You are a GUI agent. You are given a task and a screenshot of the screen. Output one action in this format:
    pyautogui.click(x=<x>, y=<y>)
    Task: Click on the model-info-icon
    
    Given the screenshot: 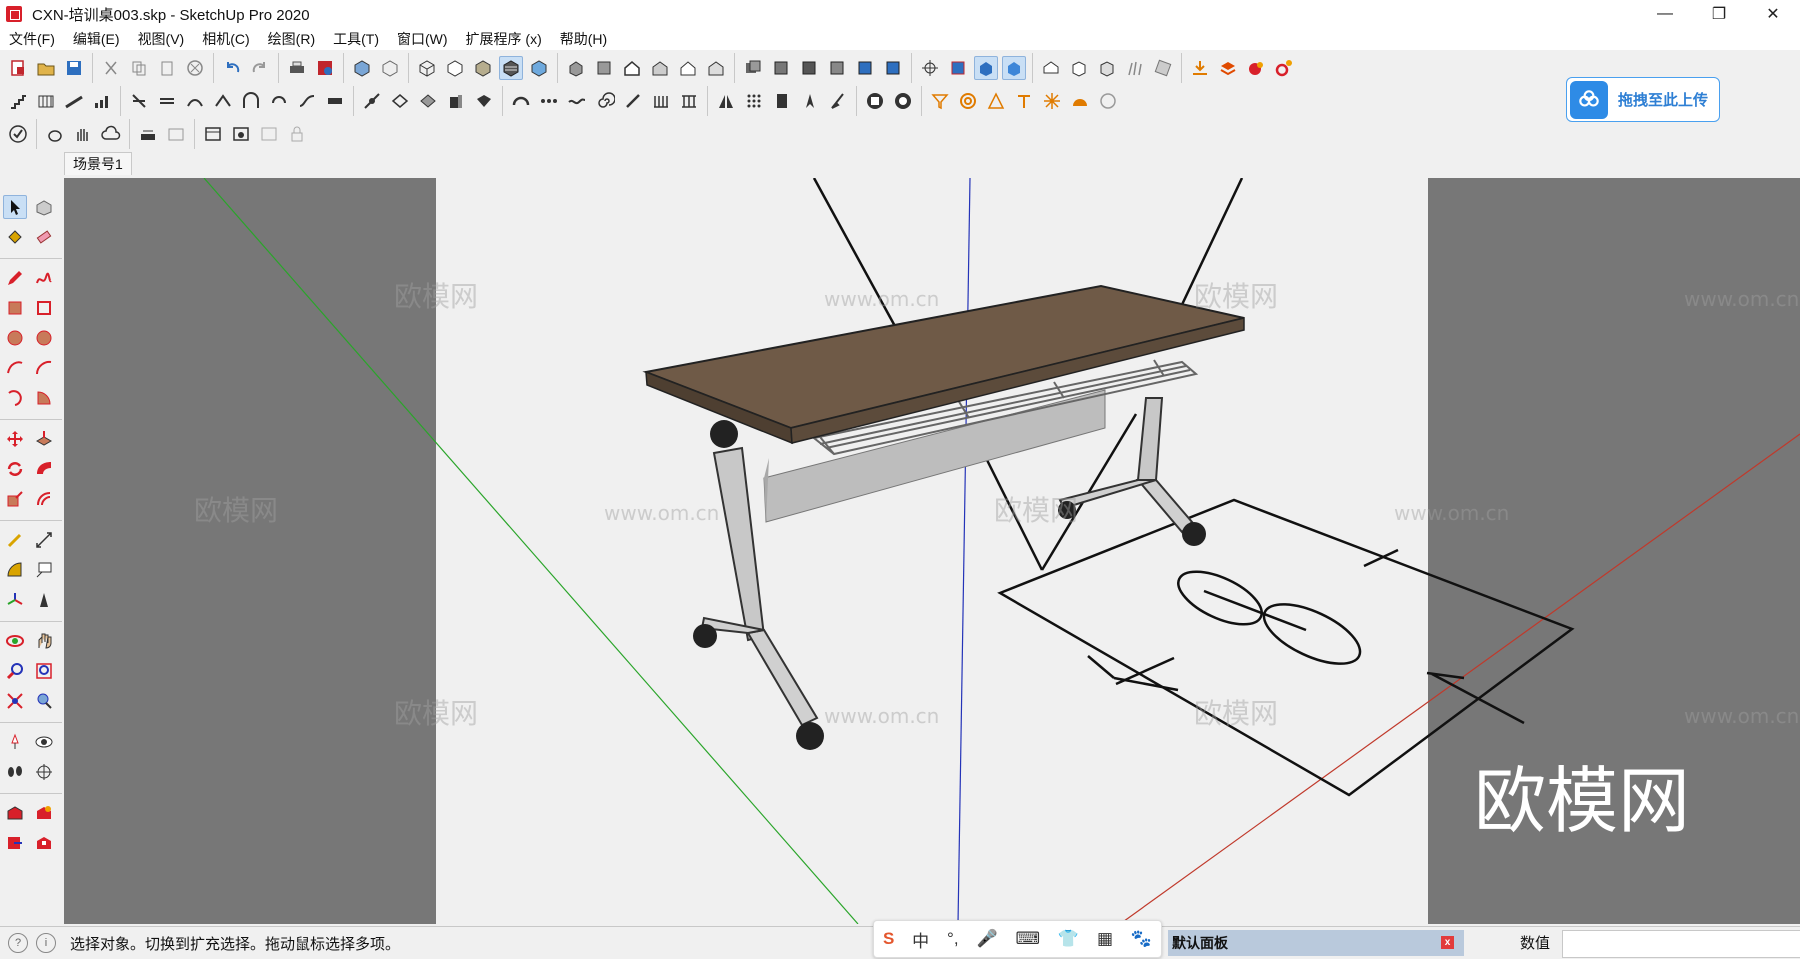 What is the action you would take?
    pyautogui.click(x=325, y=68)
    